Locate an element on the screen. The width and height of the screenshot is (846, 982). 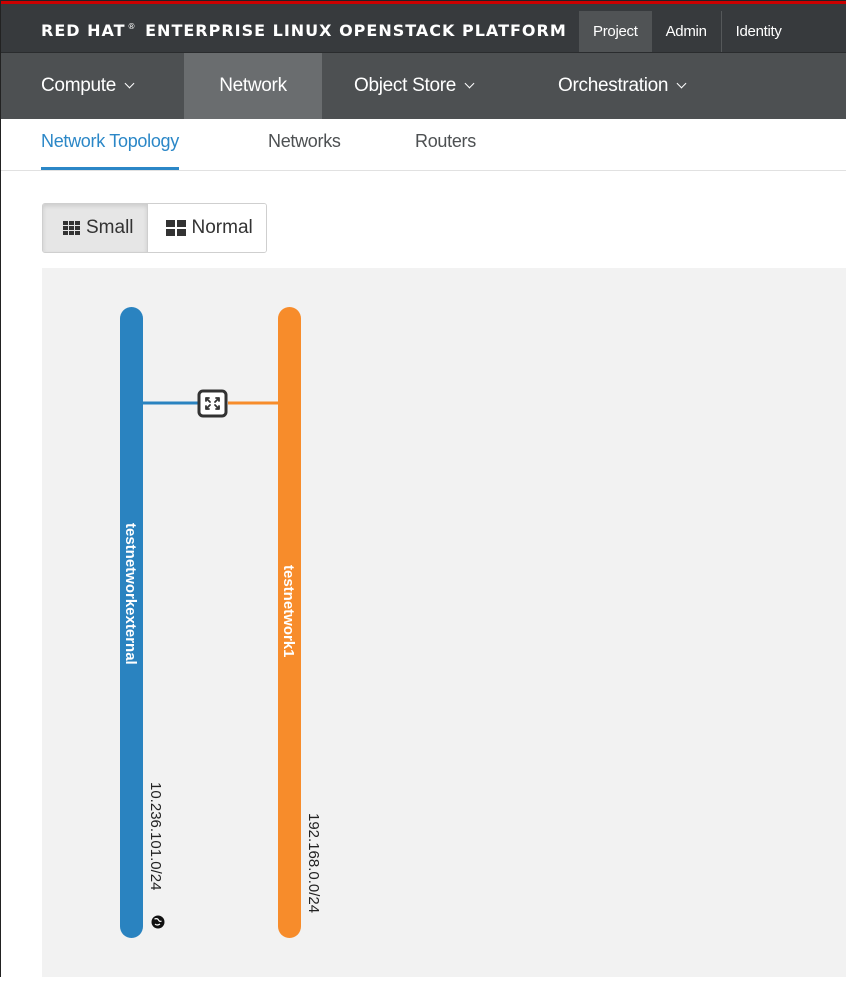
nav-object-store-label: Object Store is located at coordinates (405, 85).